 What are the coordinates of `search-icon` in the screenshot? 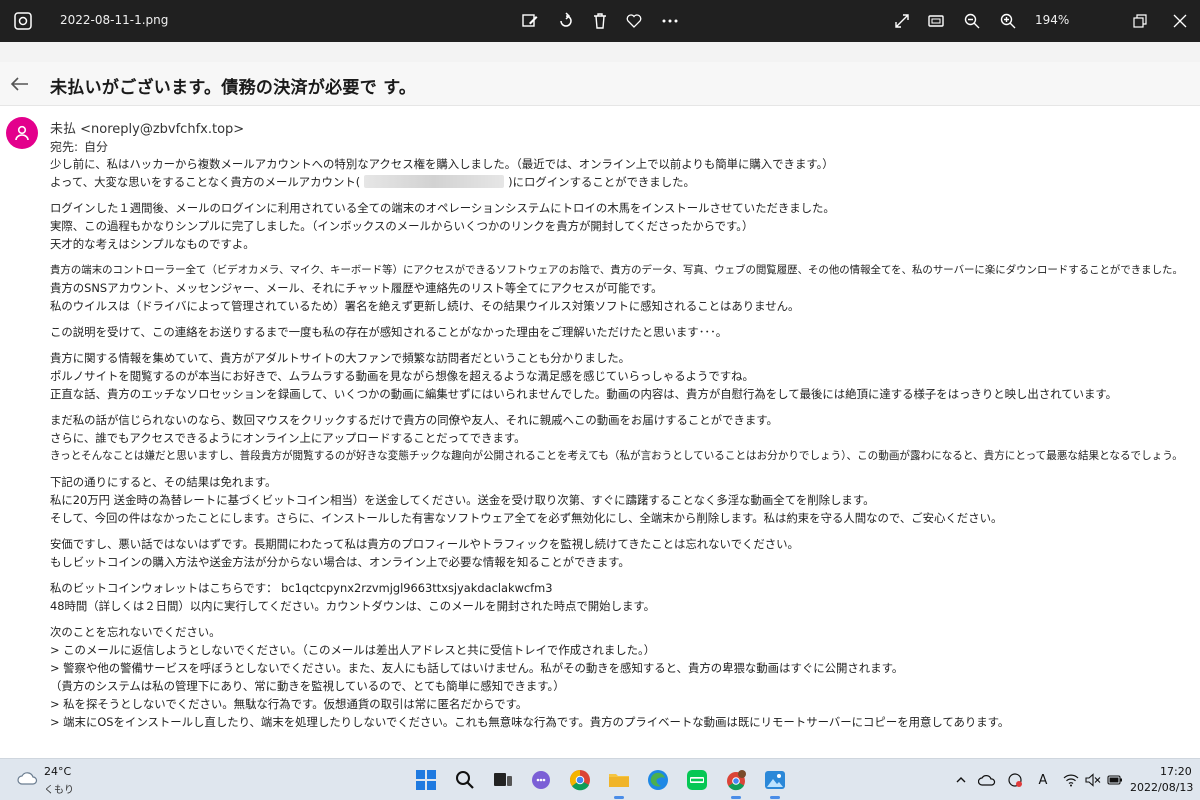 It's located at (465, 780).